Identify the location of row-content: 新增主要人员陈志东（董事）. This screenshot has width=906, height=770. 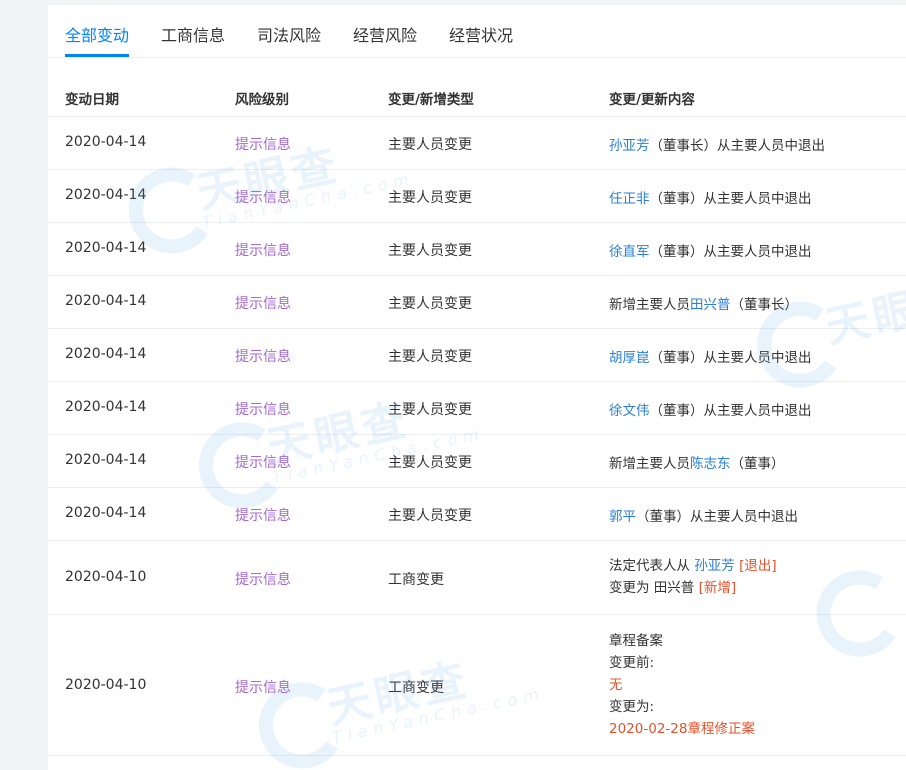
(697, 462).